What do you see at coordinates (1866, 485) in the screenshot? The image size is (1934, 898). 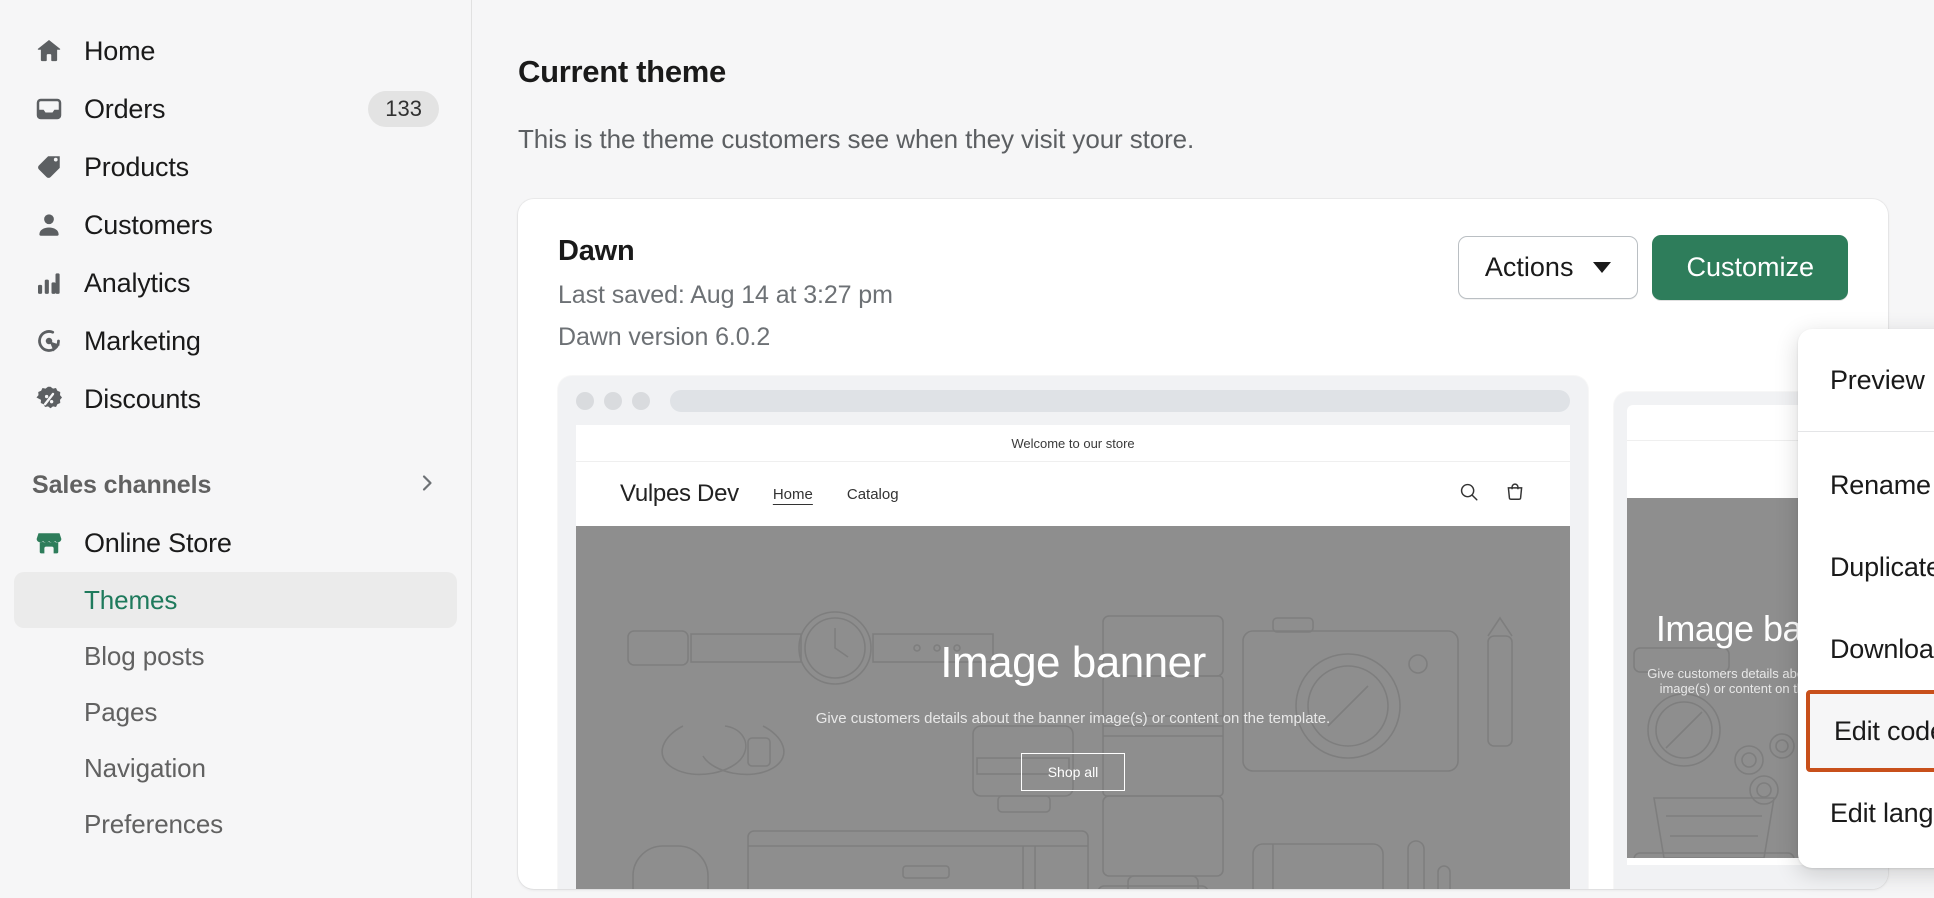 I see `dropdown-item-rename: Rename` at bounding box center [1866, 485].